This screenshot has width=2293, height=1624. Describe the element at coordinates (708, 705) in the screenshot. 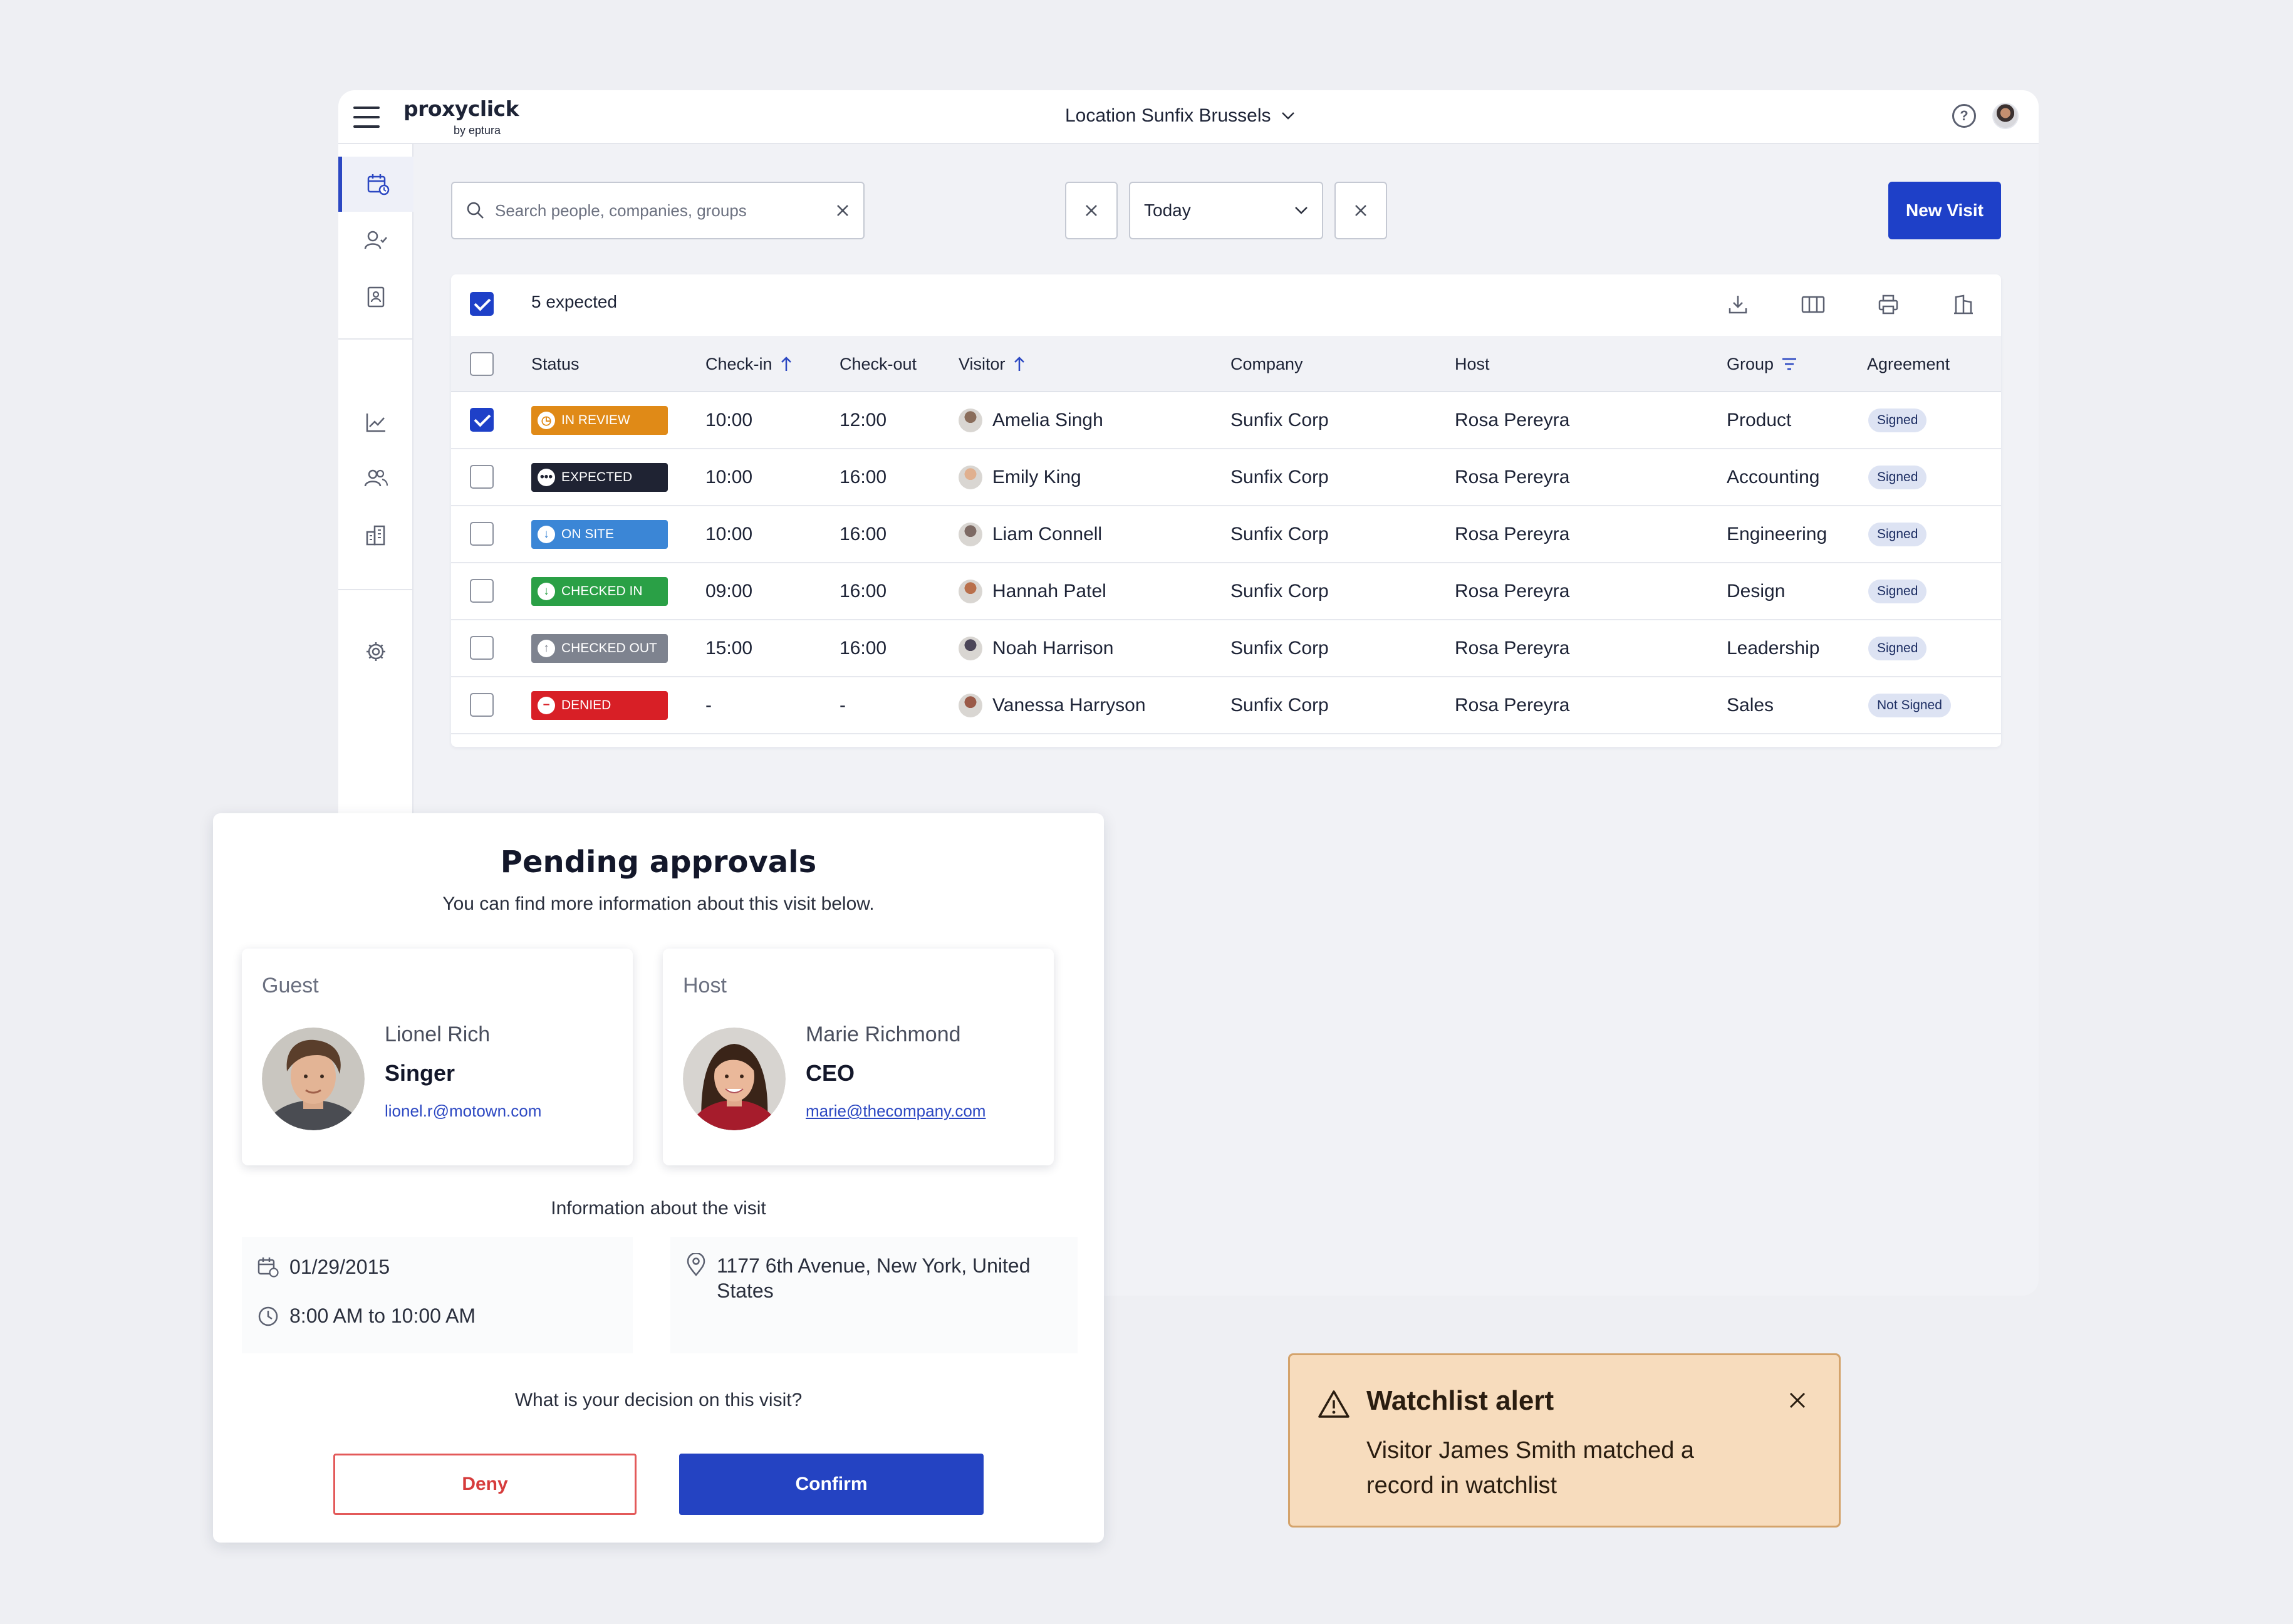

I see `checkin-time: -` at that location.